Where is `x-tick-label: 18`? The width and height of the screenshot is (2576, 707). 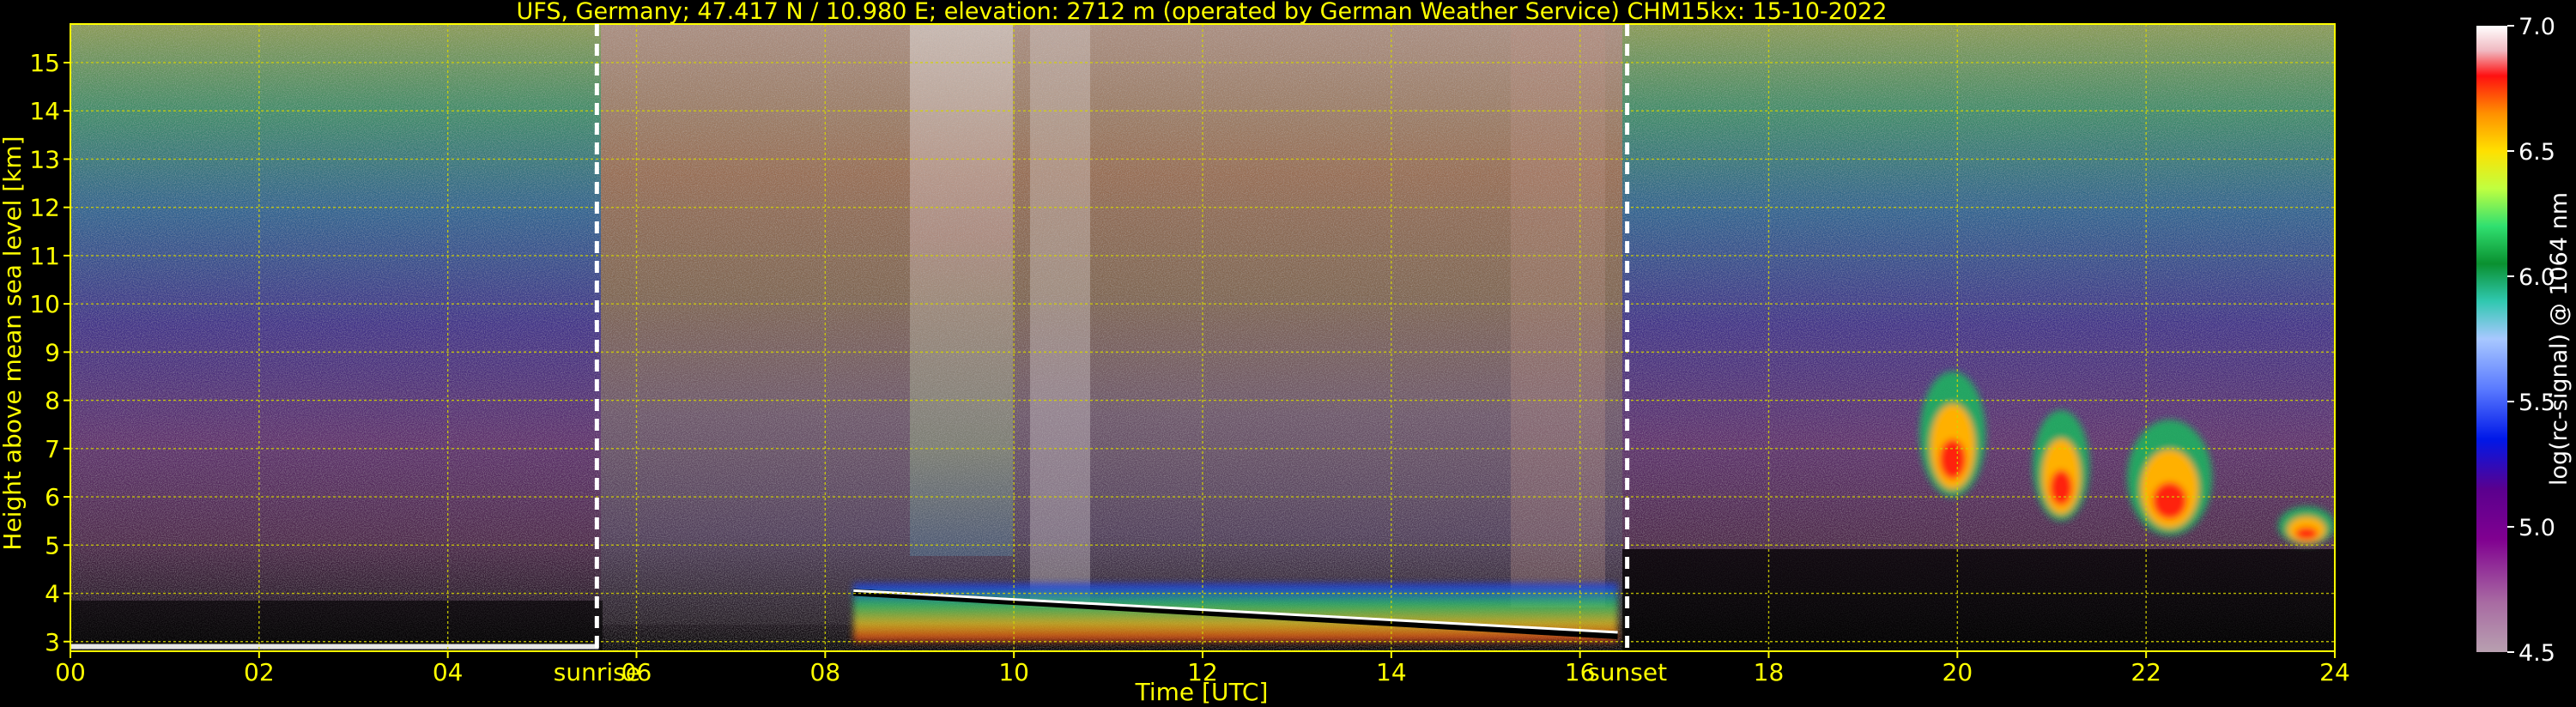
x-tick-label: 18 is located at coordinates (1769, 672).